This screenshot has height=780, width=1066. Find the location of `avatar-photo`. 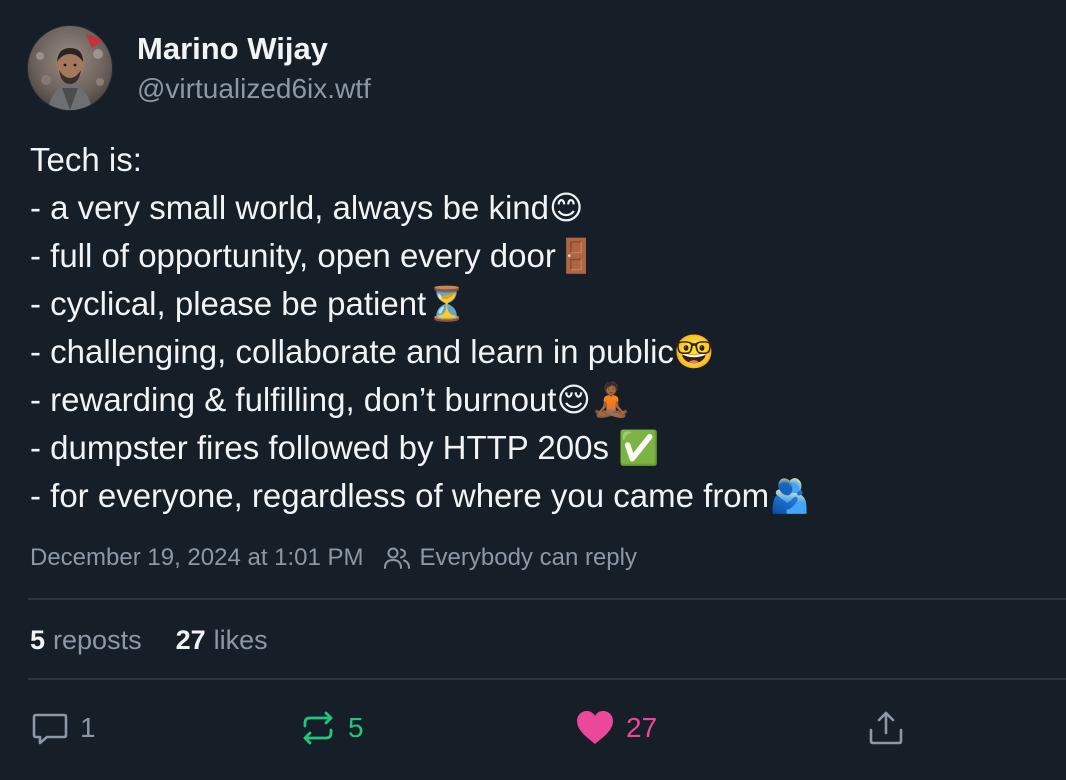

avatar-photo is located at coordinates (70, 68).